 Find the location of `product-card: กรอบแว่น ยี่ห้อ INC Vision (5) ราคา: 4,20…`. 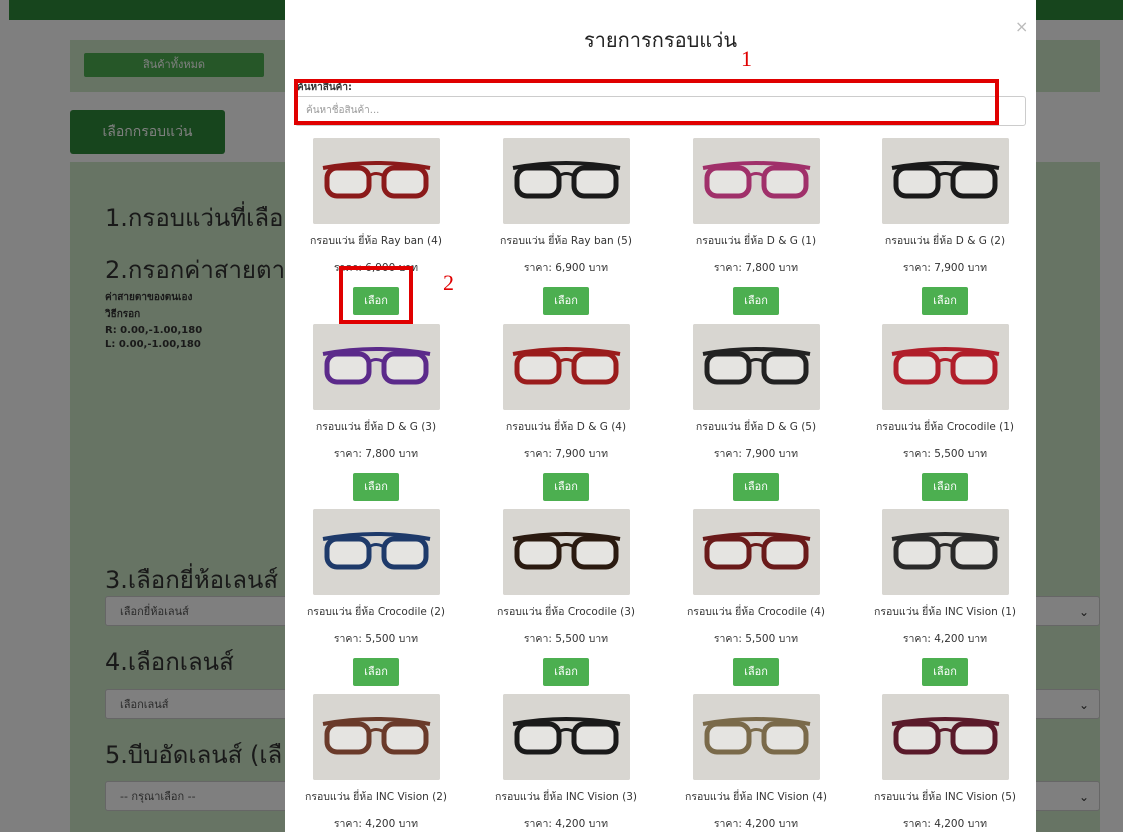

product-card: กรอบแว่น ยี่ห้อ INC Vision (5) ราคา: 4,20… is located at coordinates (945, 763).